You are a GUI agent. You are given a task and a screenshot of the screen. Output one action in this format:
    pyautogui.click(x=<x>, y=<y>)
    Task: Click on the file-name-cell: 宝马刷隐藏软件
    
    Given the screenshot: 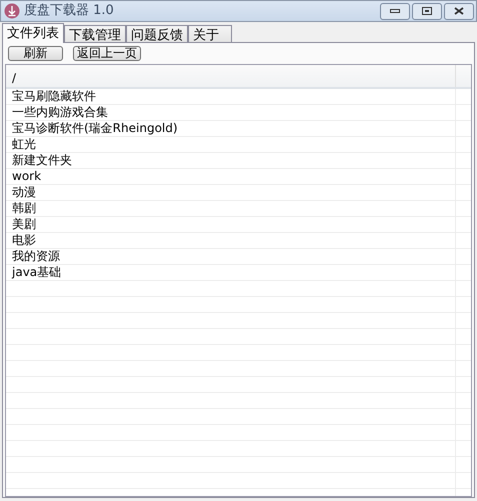 What is the action you would take?
    pyautogui.click(x=231, y=96)
    